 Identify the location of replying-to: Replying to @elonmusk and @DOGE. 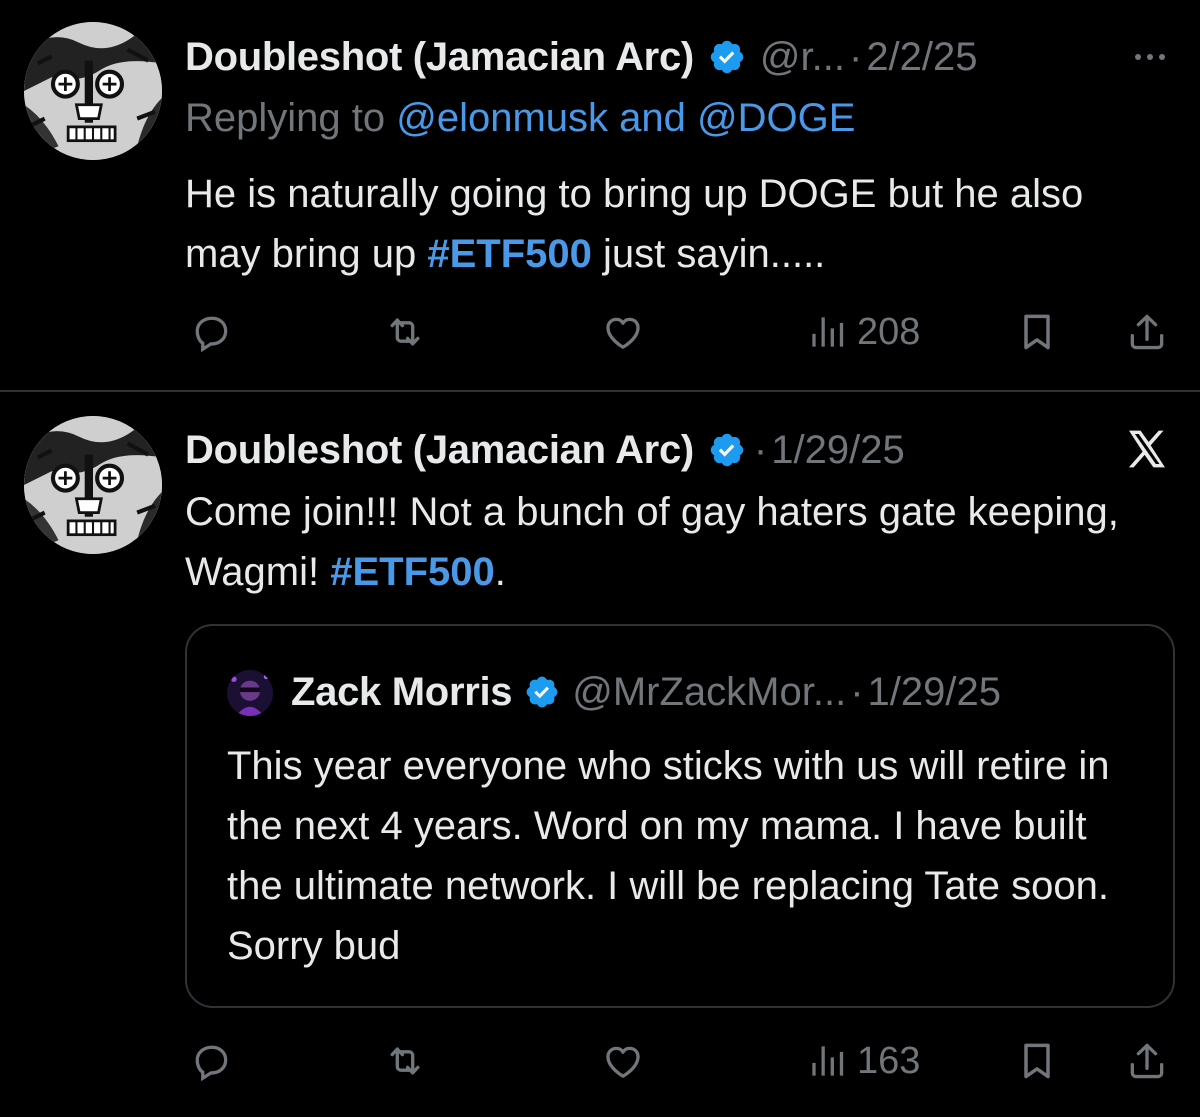
(520, 118).